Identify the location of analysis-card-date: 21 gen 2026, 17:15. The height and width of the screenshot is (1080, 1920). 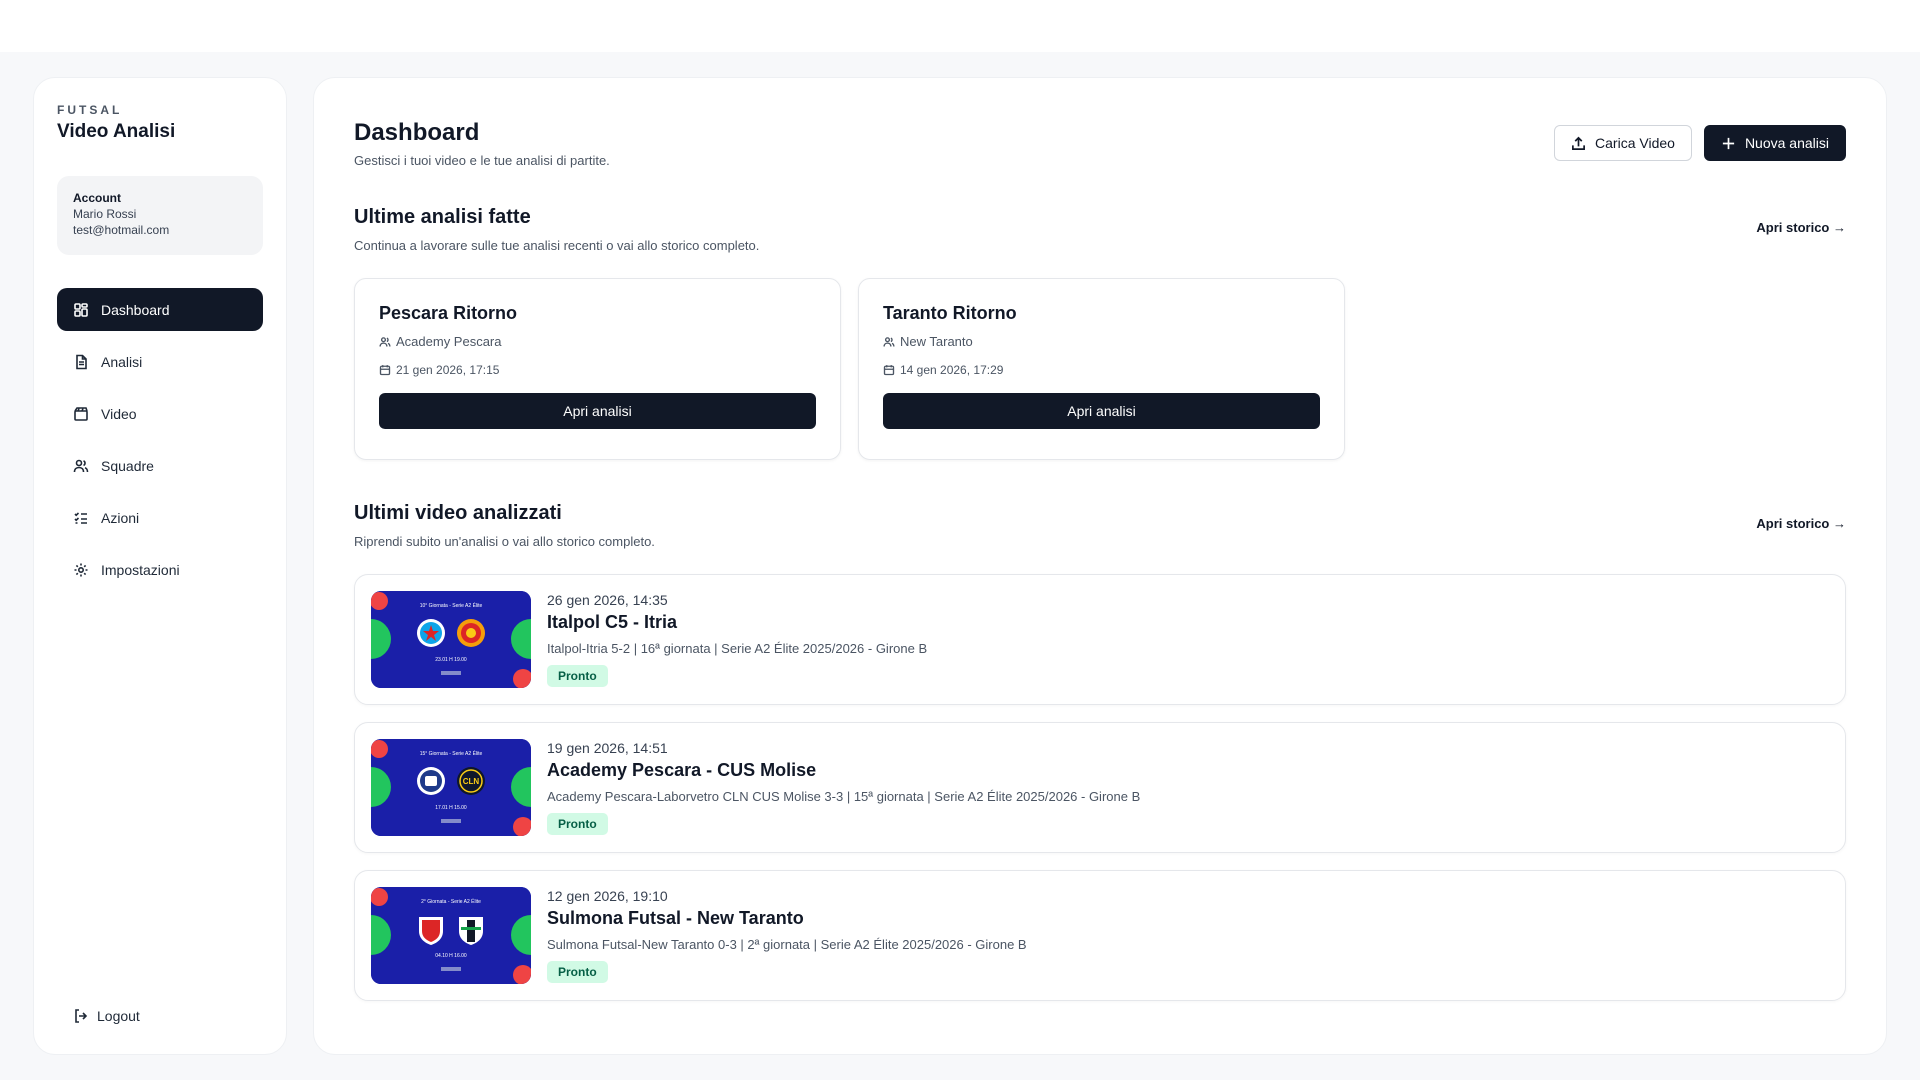
(597, 370).